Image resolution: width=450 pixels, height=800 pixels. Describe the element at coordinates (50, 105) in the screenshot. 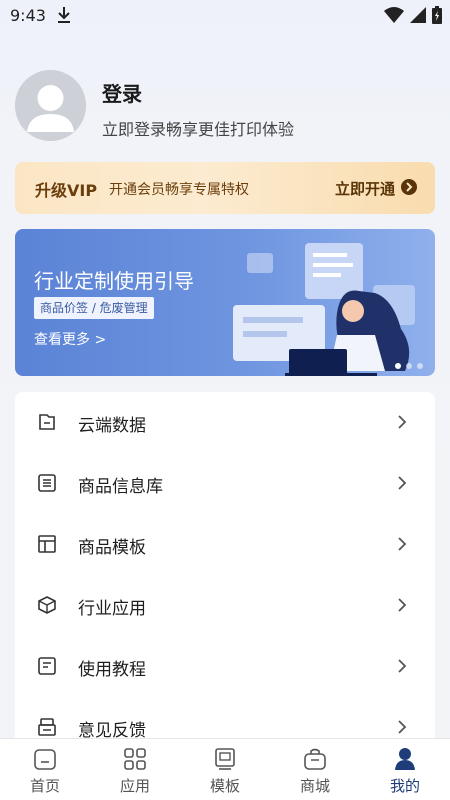

I see `avatar` at that location.